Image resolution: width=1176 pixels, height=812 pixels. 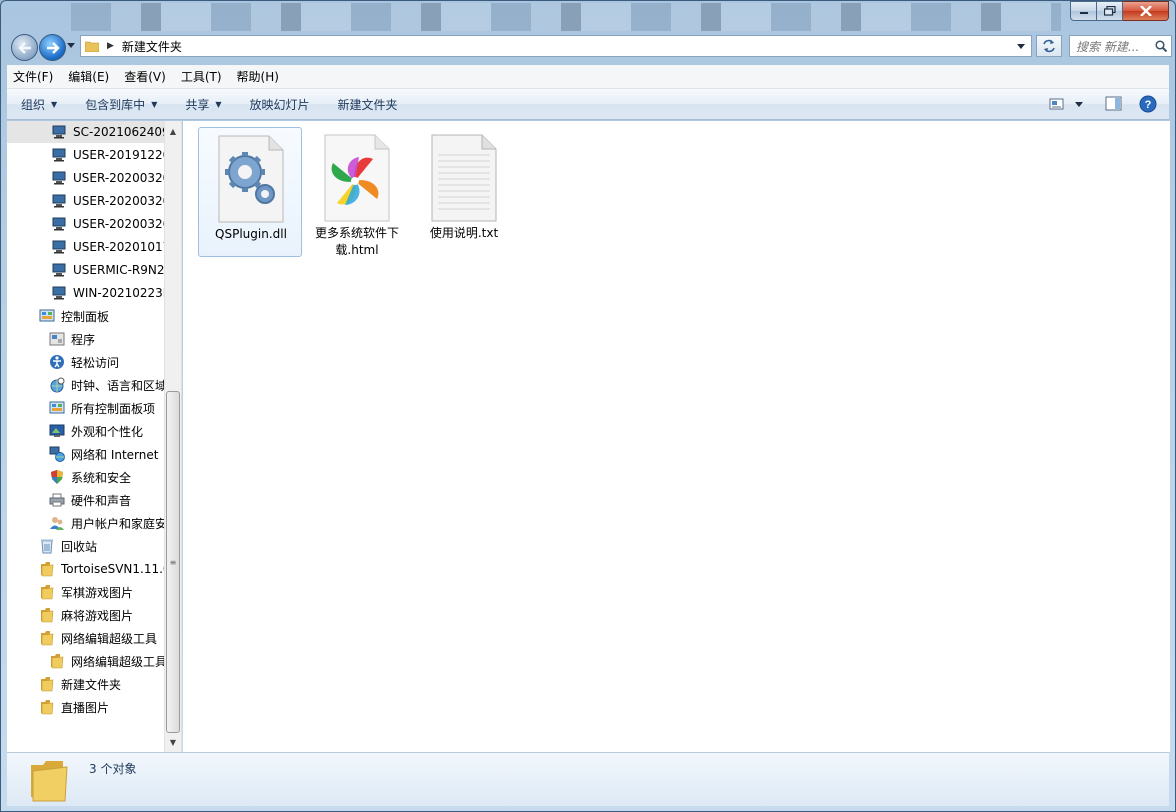 What do you see at coordinates (118, 523) in the screenshot?
I see `tree-item-label: 用户帐户和家庭安` at bounding box center [118, 523].